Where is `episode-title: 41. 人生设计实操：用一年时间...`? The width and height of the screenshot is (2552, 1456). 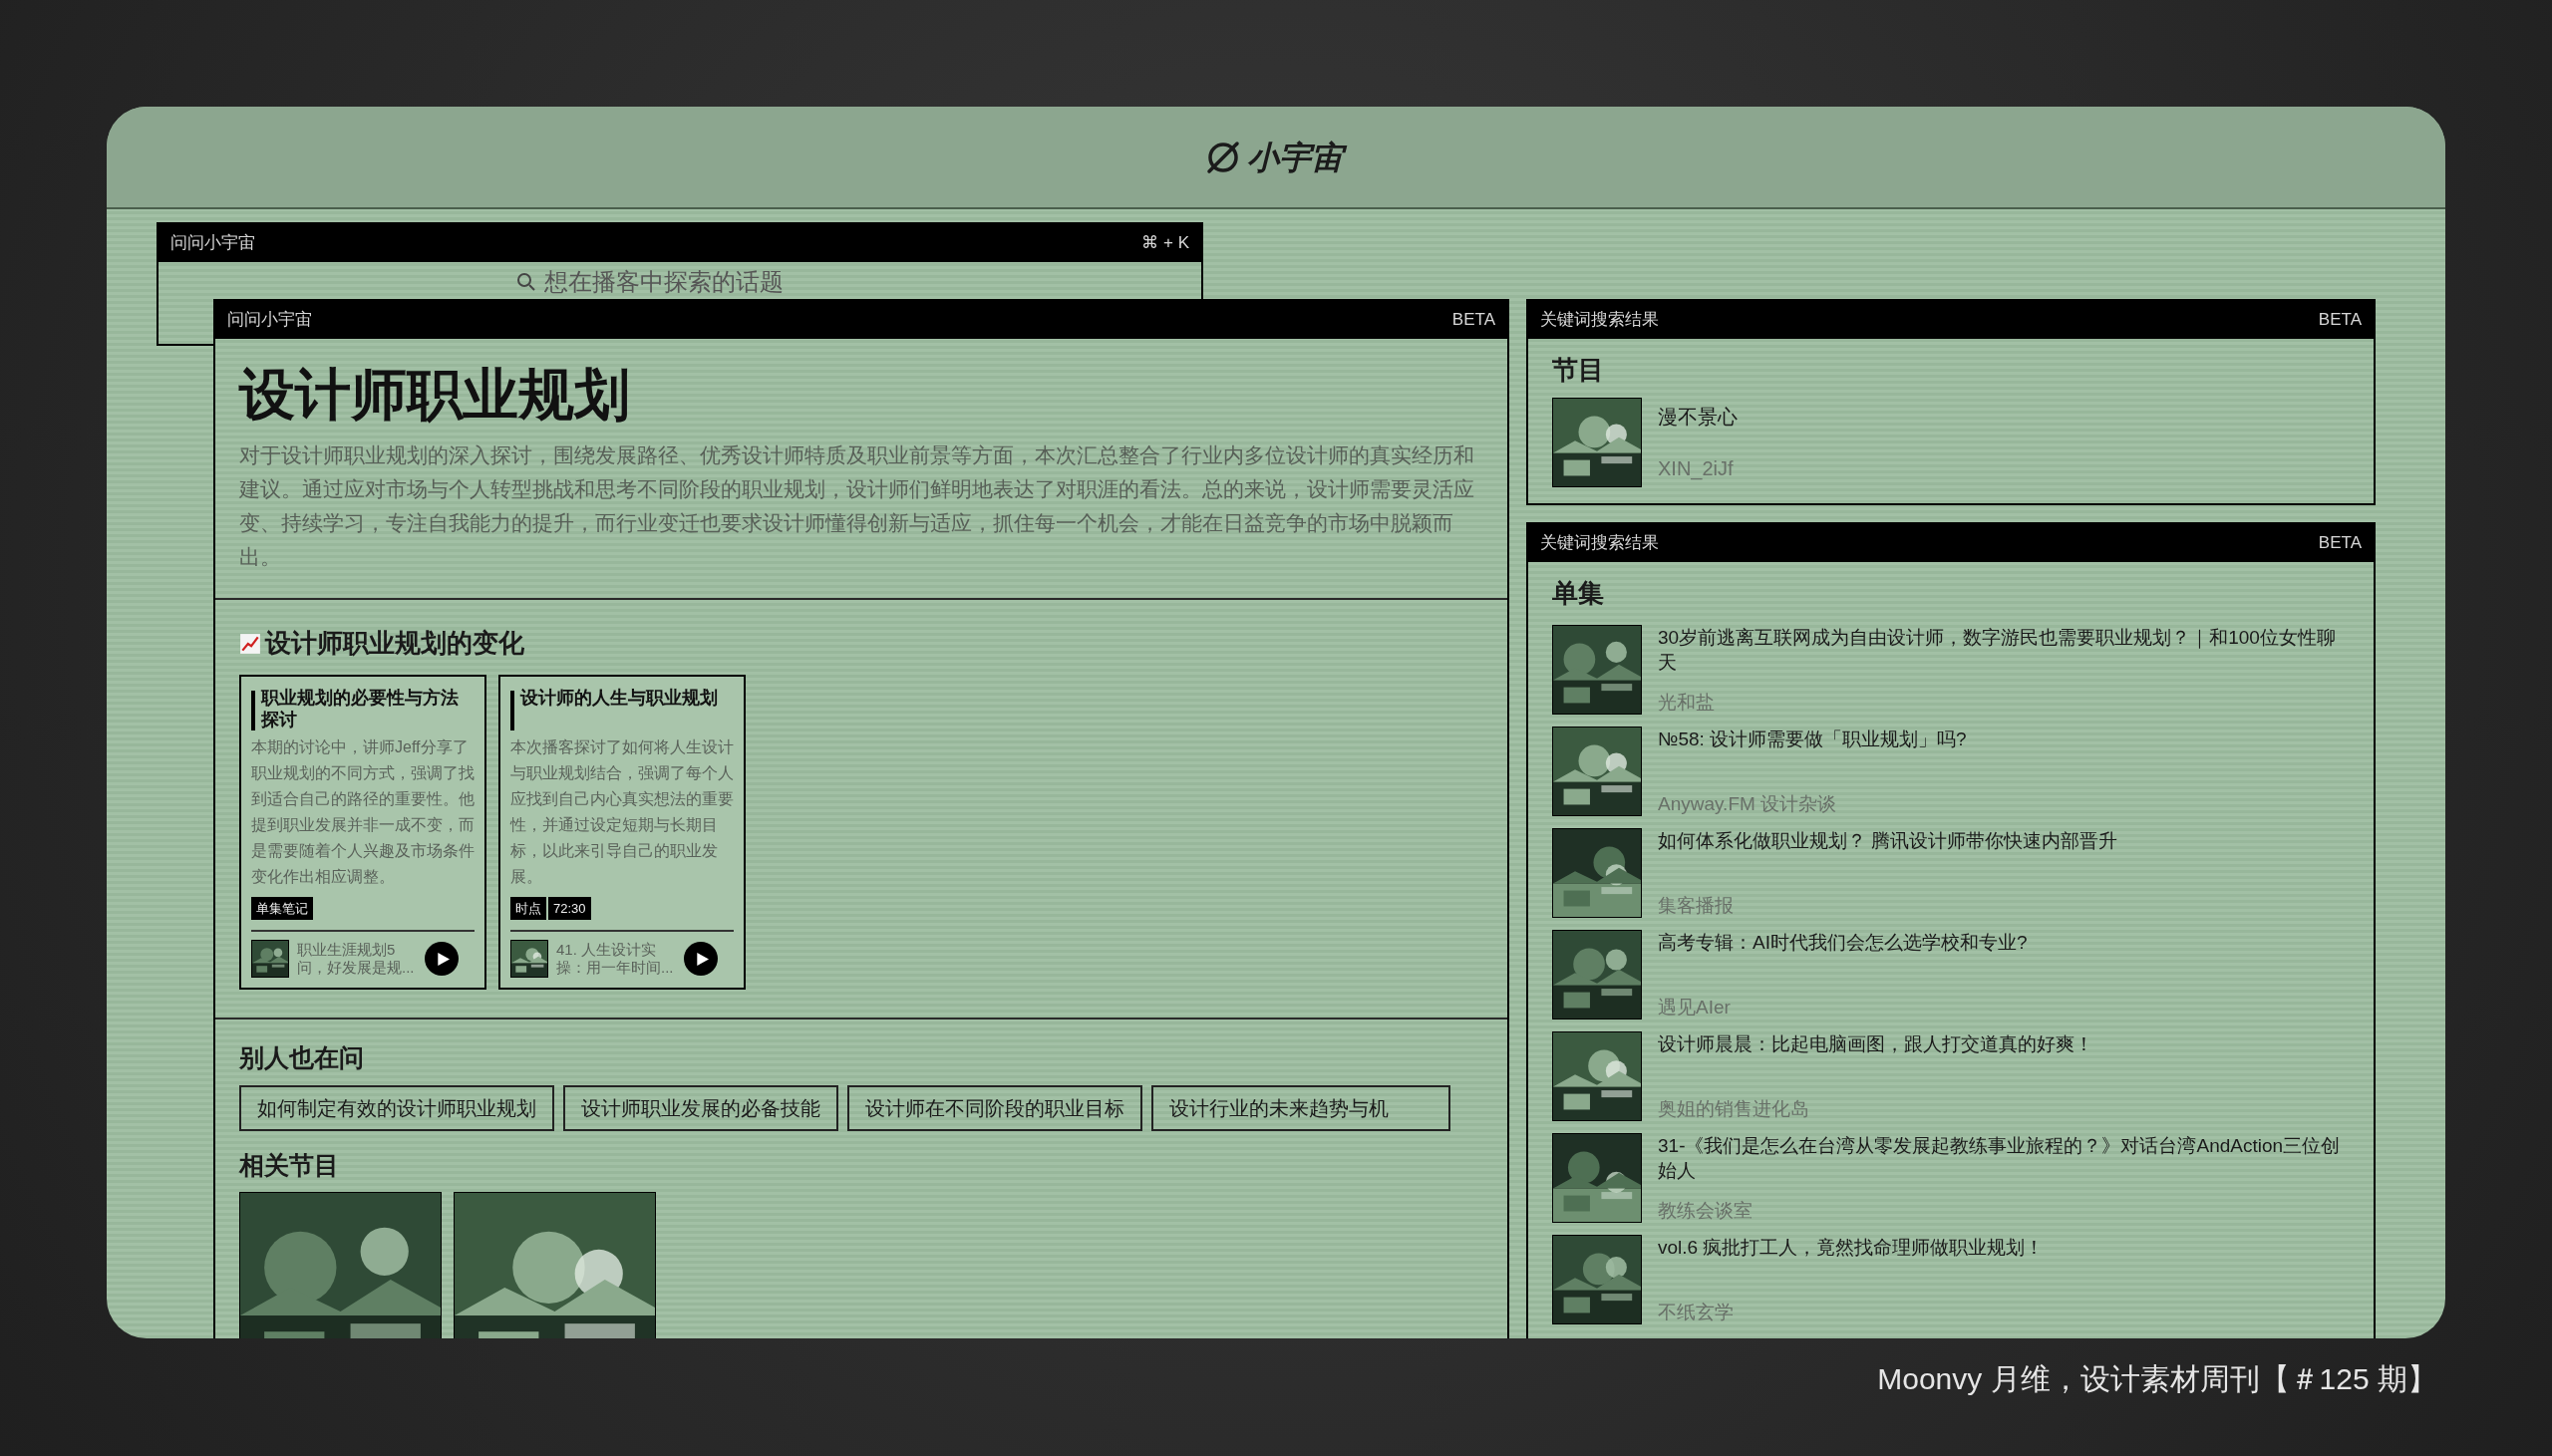 episode-title: 41. 人生设计实操：用一年时间... is located at coordinates (615, 959).